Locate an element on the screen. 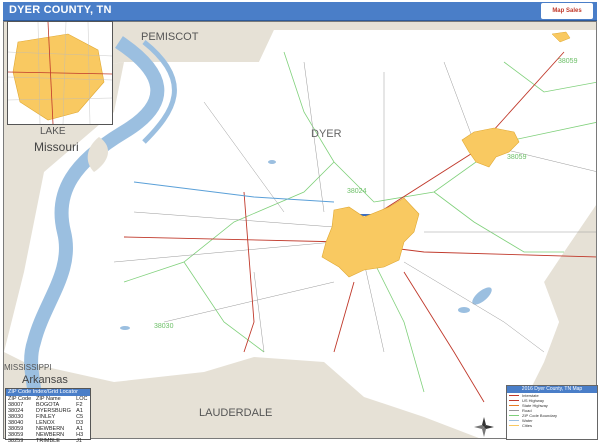  label-lauderdale: LAUDERDALE is located at coordinates (235, 413).